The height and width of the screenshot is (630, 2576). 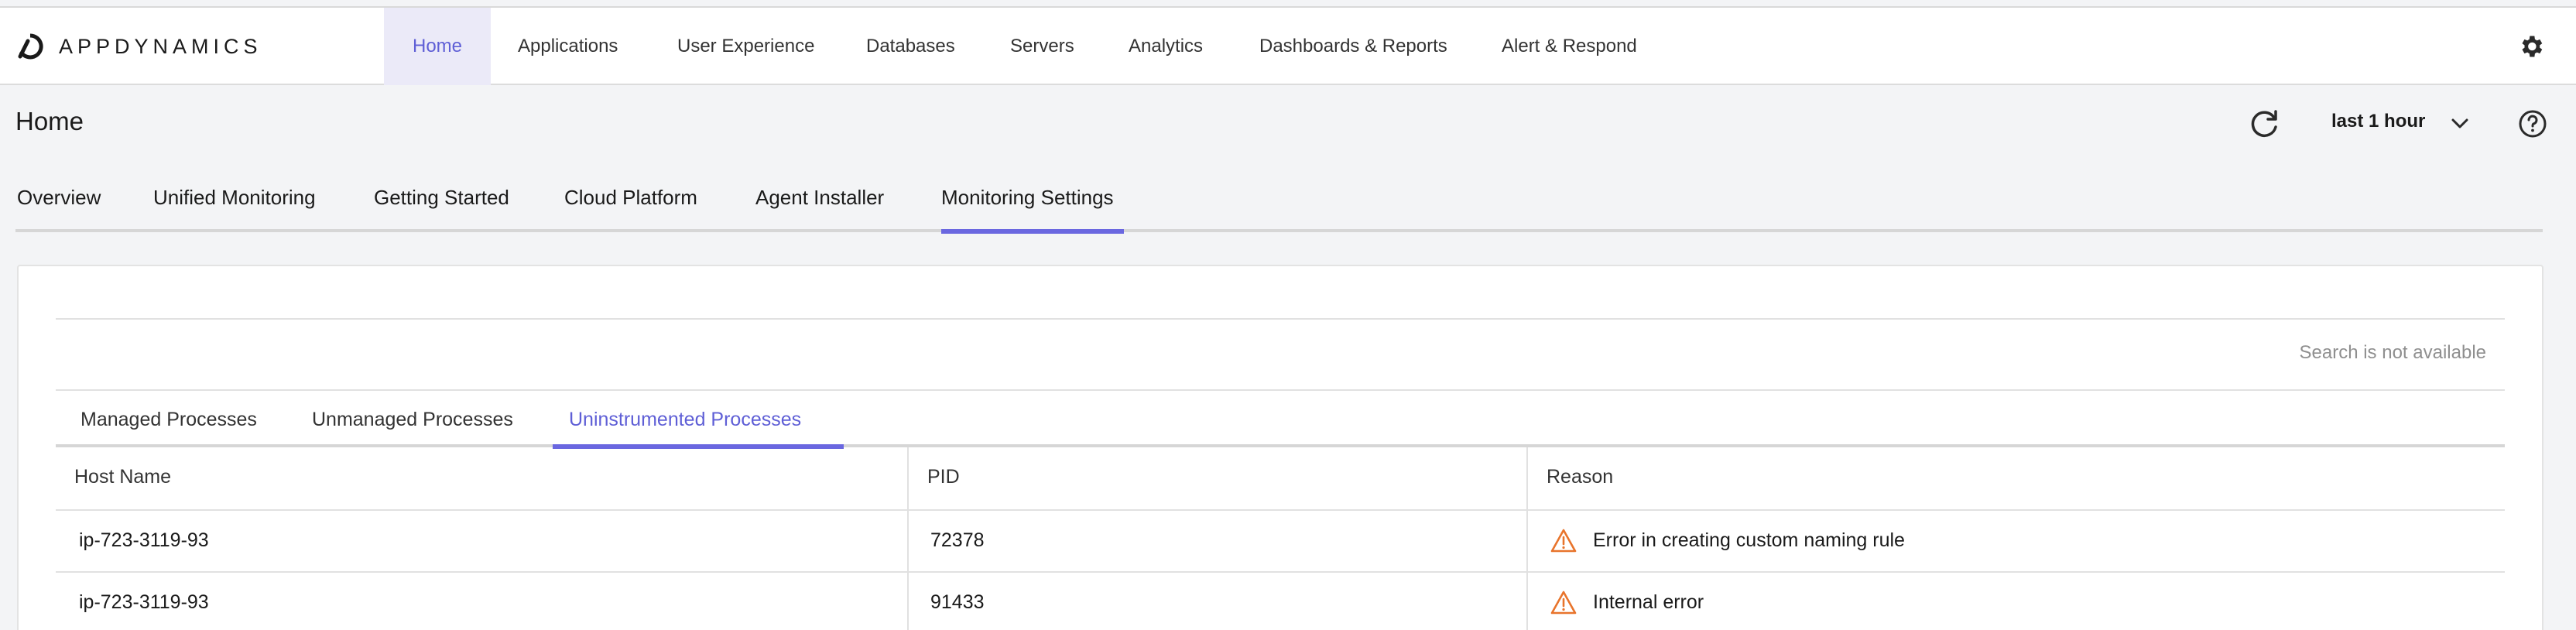 What do you see at coordinates (1288, 4) in the screenshot?
I see `browser-top-strip` at bounding box center [1288, 4].